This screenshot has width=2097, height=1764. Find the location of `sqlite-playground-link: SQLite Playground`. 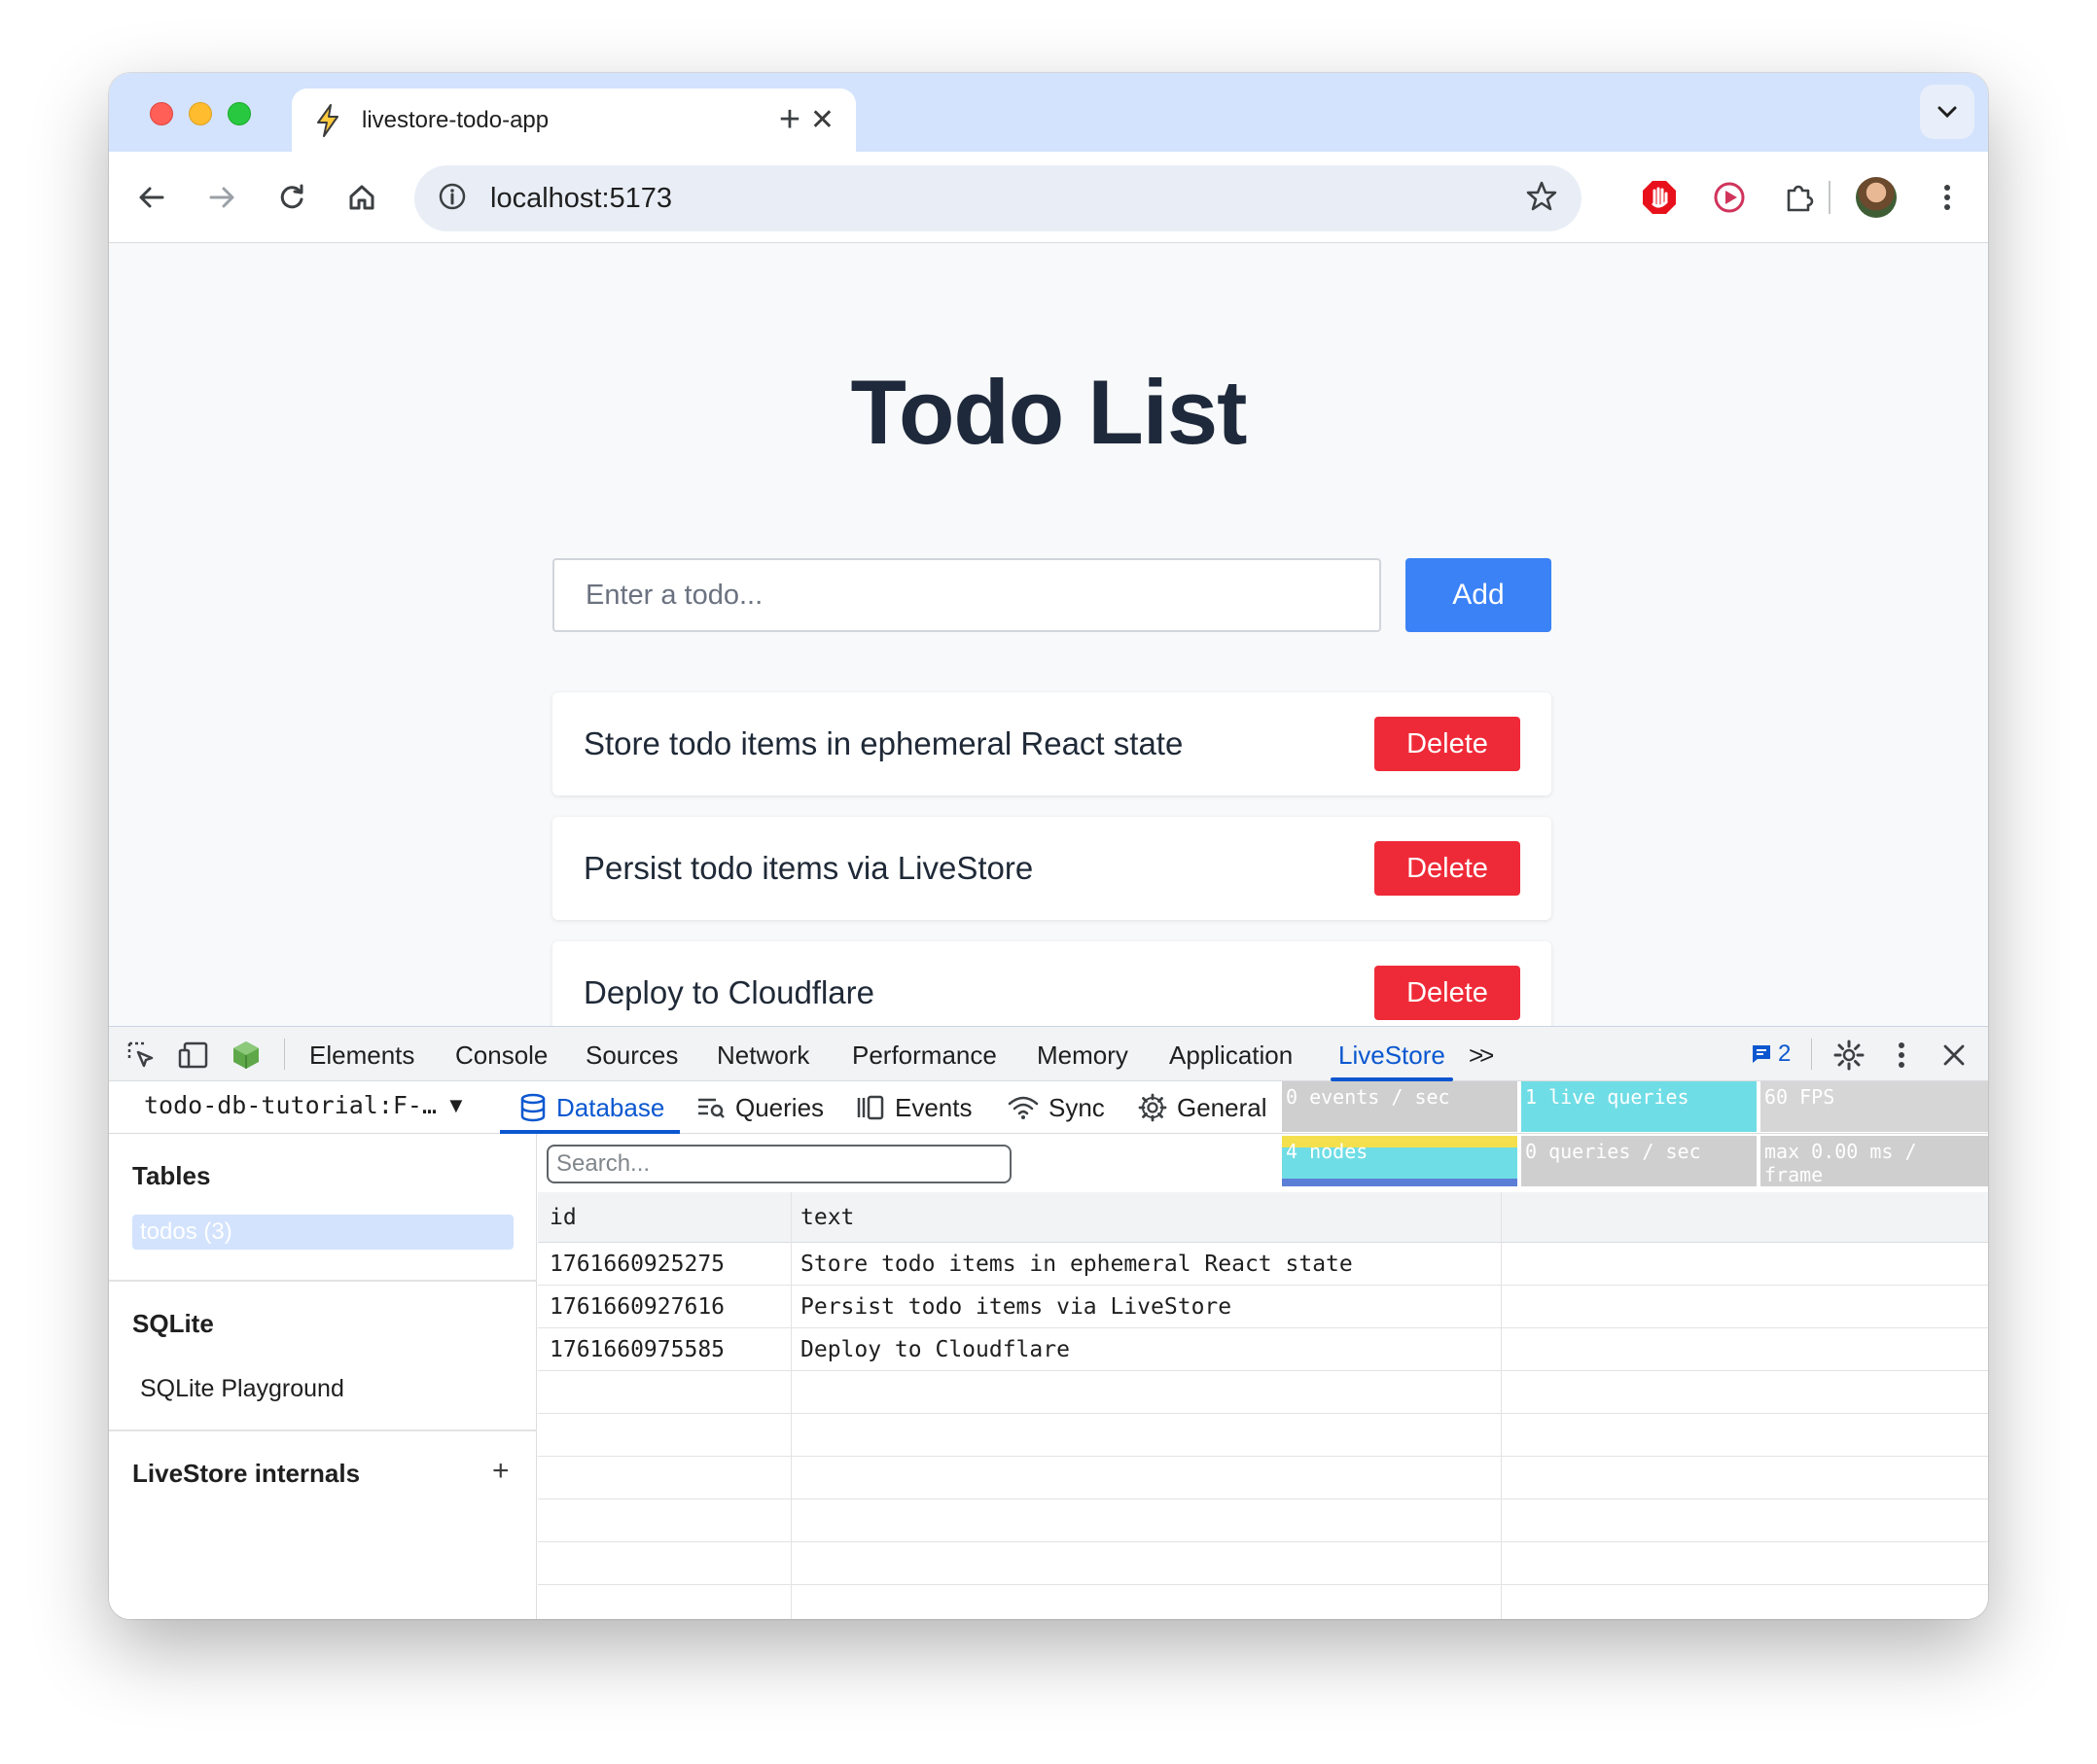

sqlite-playground-link: SQLite Playground is located at coordinates (242, 1389).